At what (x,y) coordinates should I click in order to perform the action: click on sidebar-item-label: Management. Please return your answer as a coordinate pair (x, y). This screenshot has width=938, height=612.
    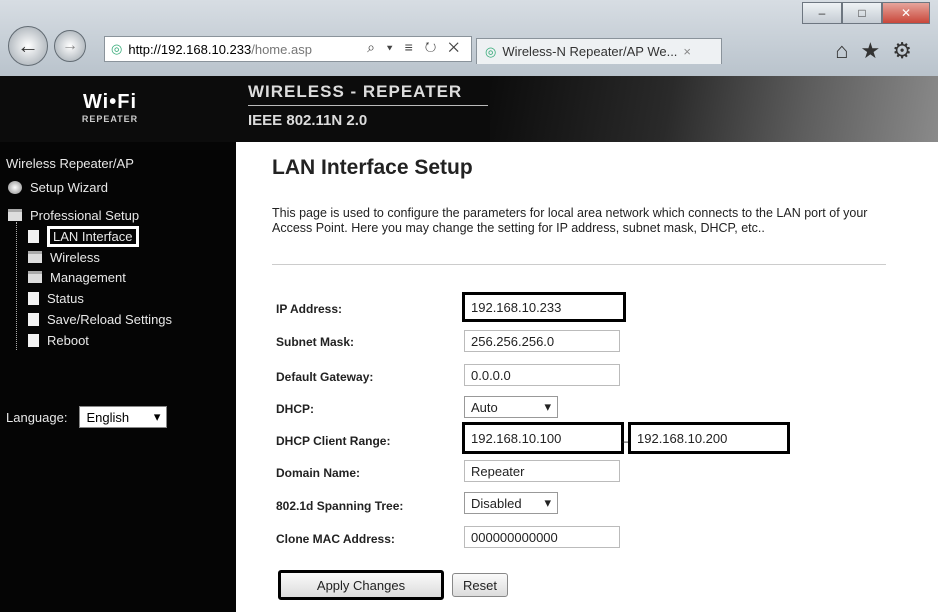
    Looking at the image, I should click on (88, 277).